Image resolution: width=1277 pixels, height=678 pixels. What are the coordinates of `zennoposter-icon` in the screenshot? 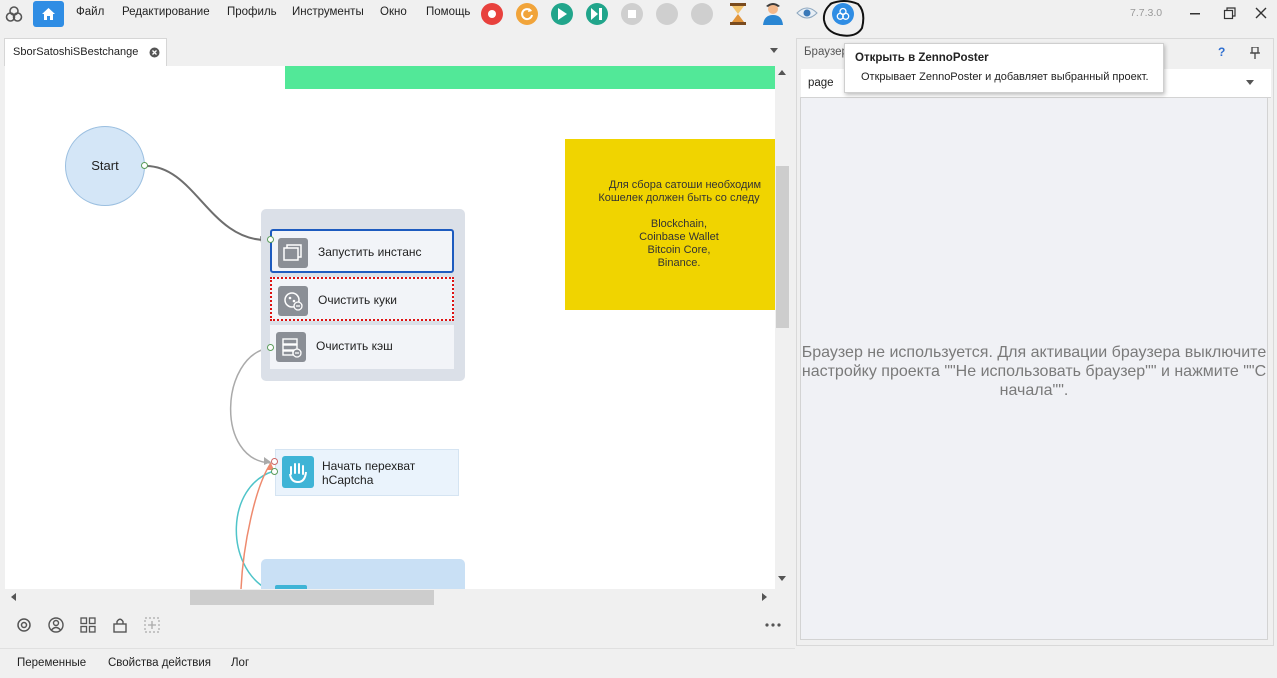 It's located at (843, 14).